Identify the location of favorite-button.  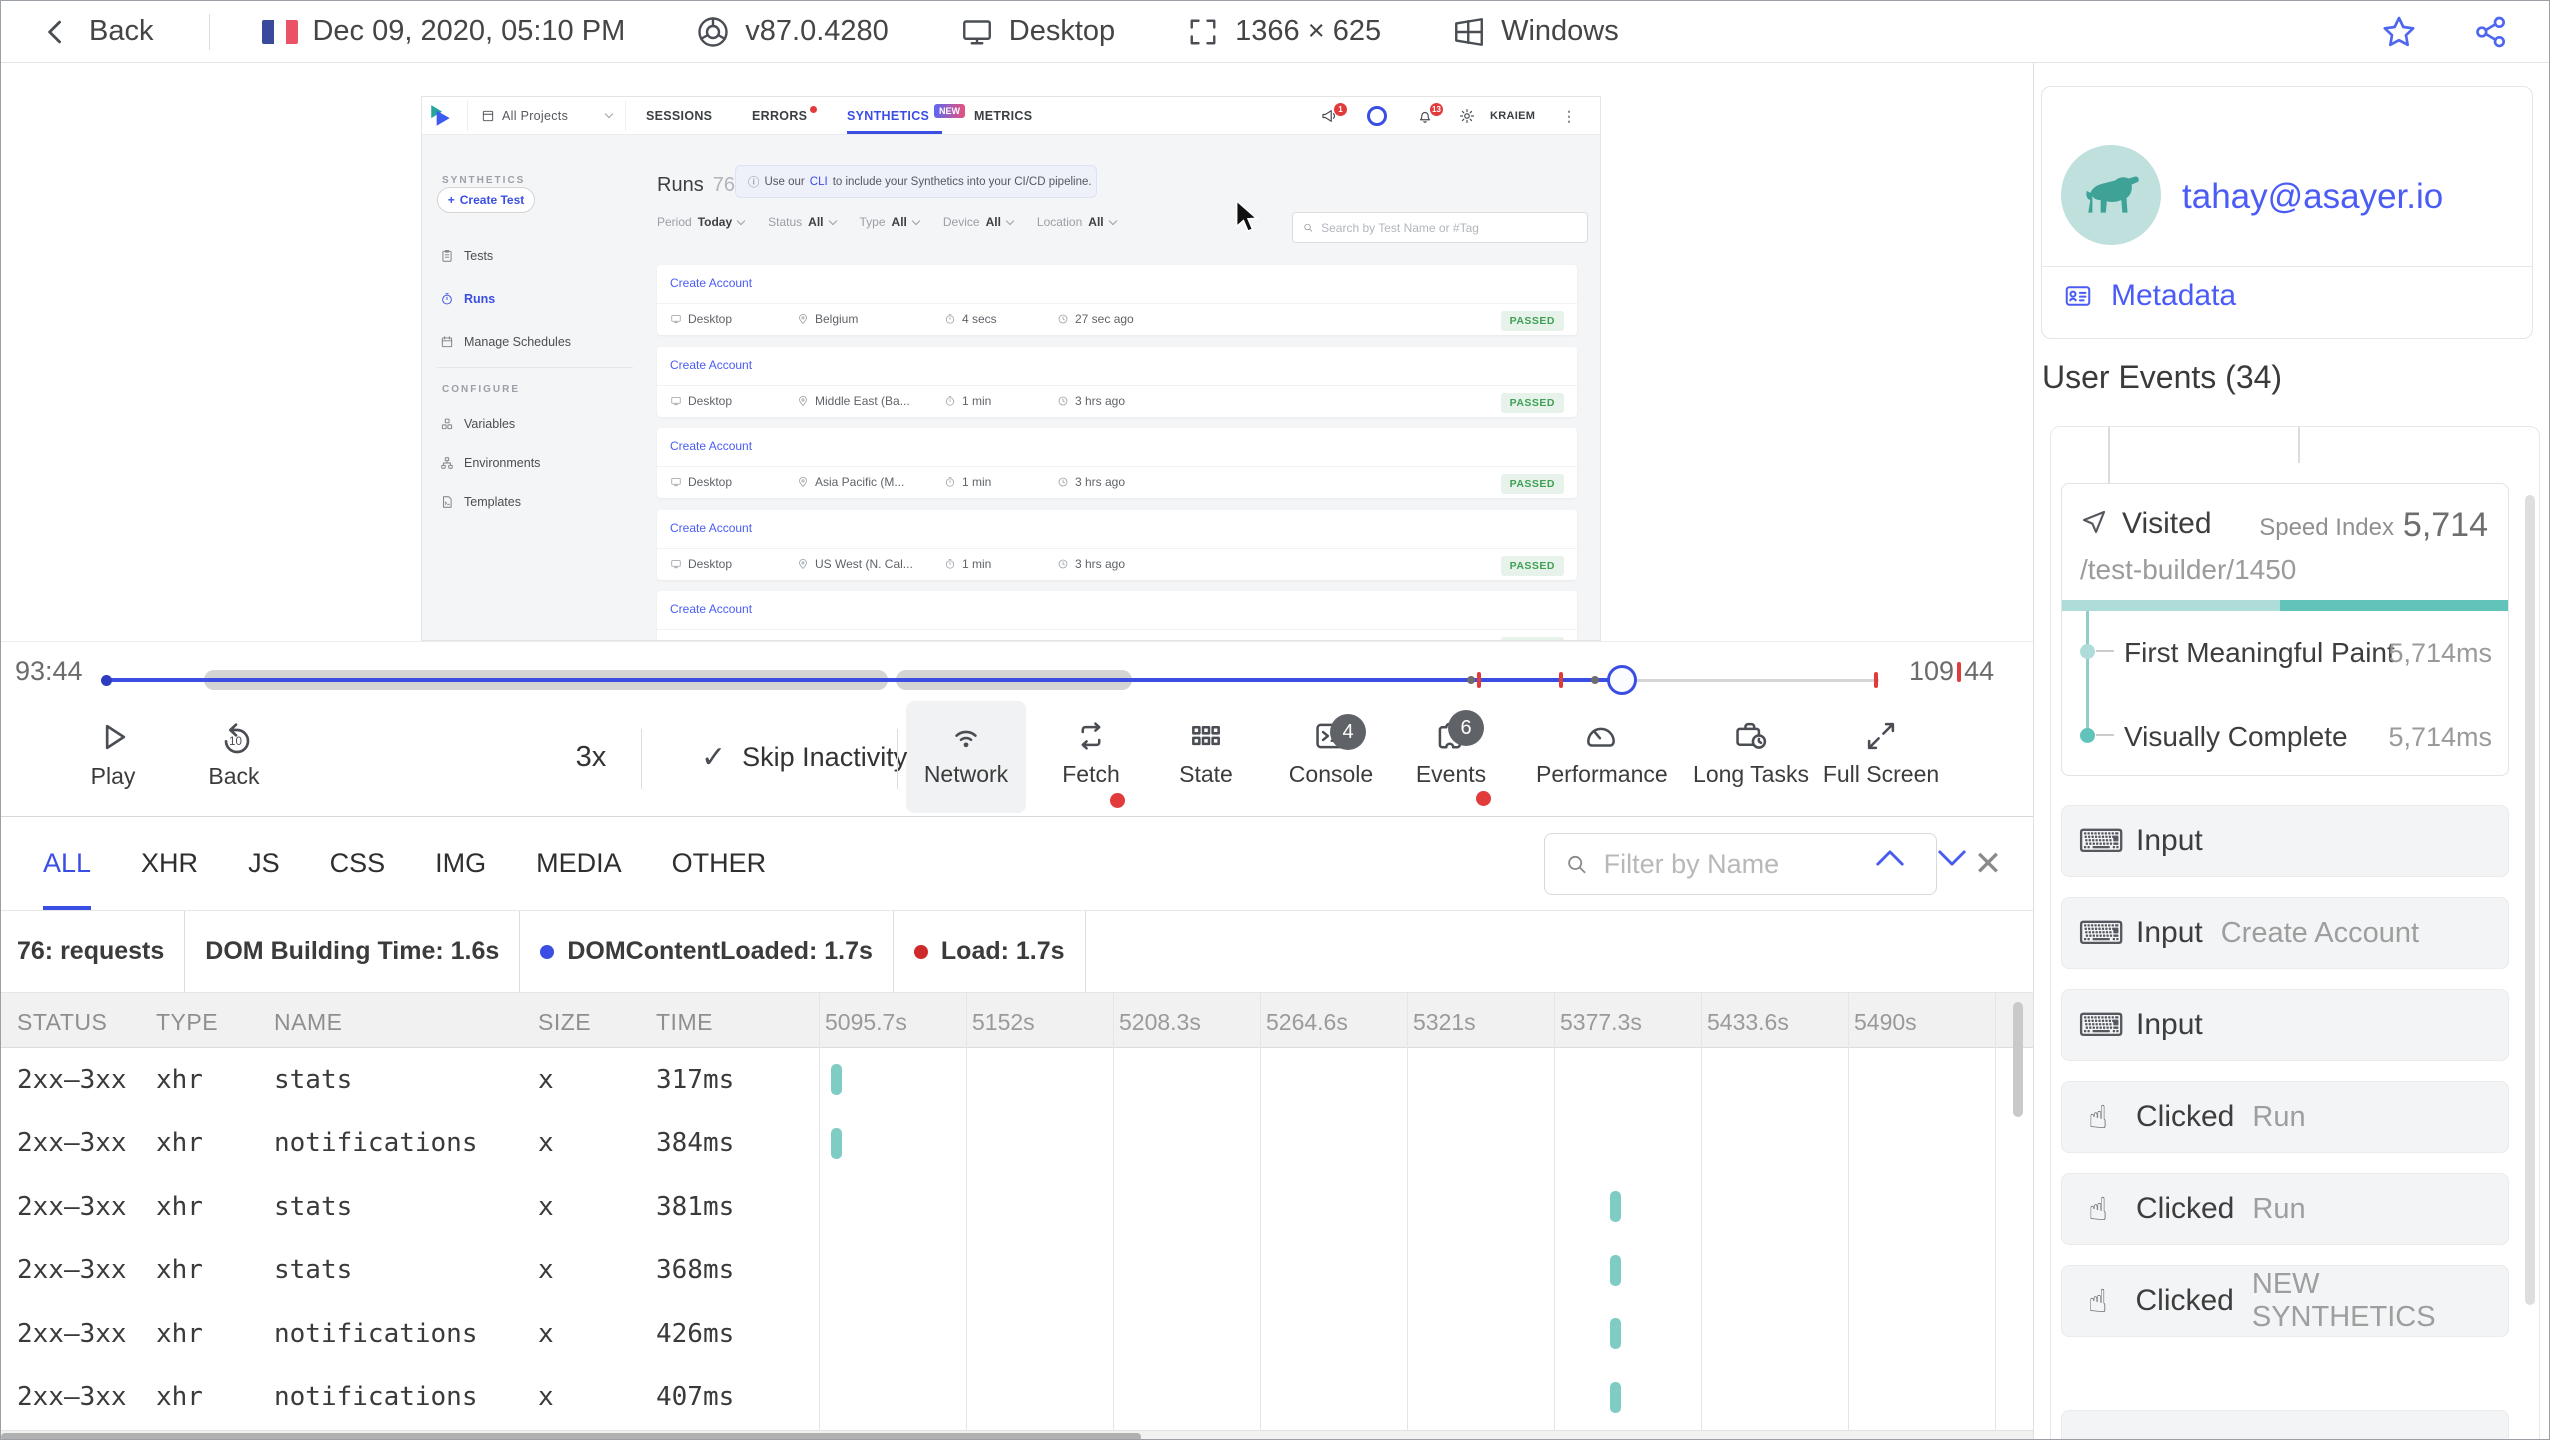
(2399, 32).